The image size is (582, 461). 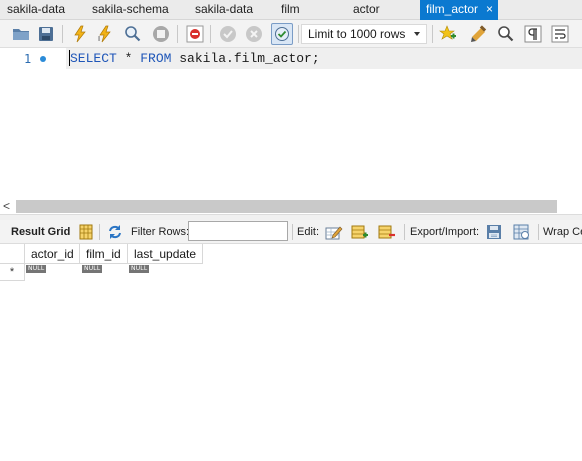 I want to click on word-wrap-icon, so click(x=560, y=34).